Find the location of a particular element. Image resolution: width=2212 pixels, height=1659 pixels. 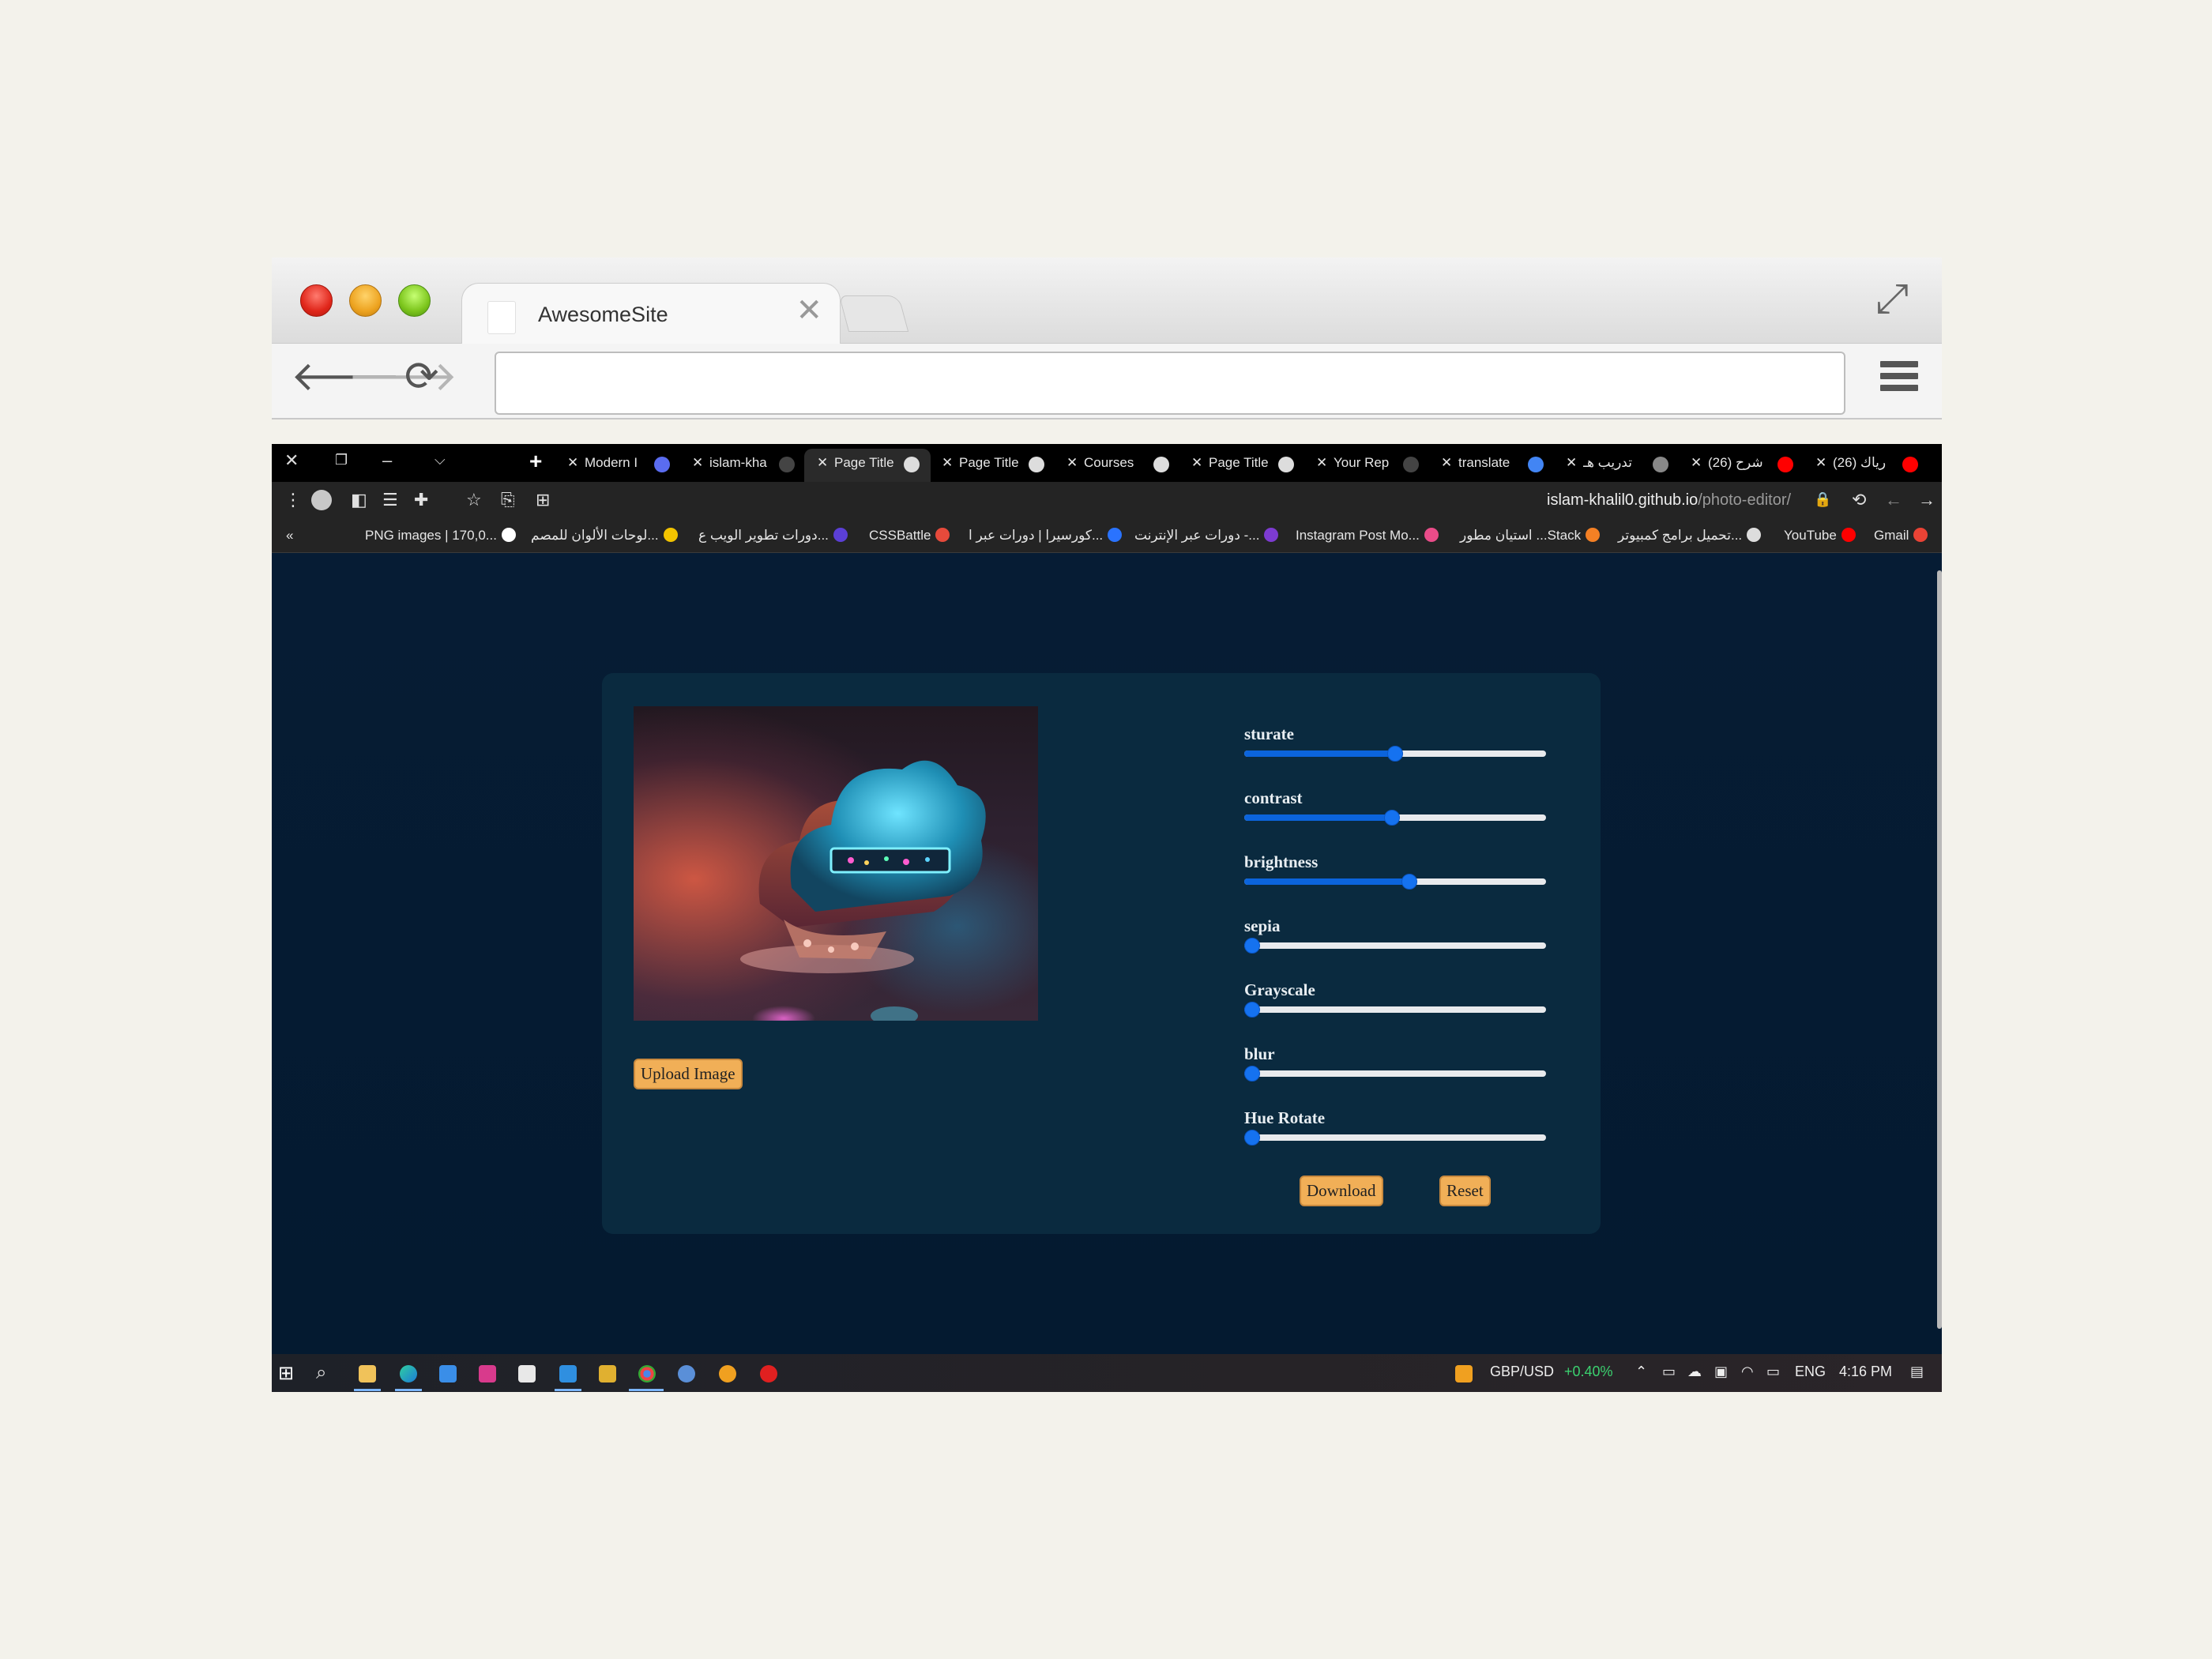

new-tab-button is located at coordinates (874, 313).